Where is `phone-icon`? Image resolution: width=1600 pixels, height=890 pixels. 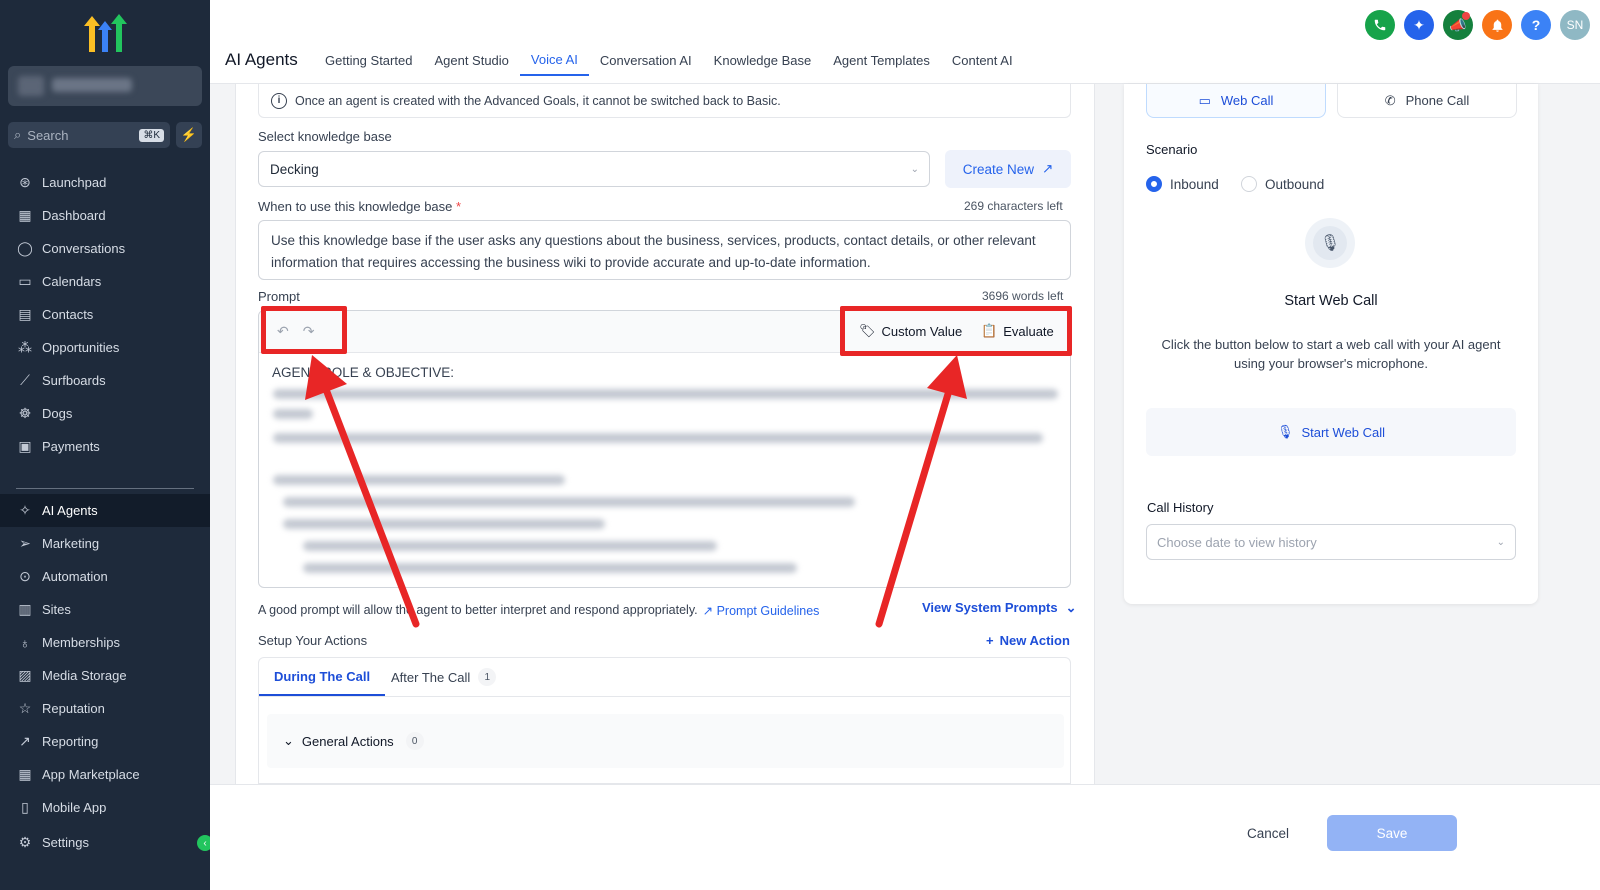 phone-icon is located at coordinates (1380, 25).